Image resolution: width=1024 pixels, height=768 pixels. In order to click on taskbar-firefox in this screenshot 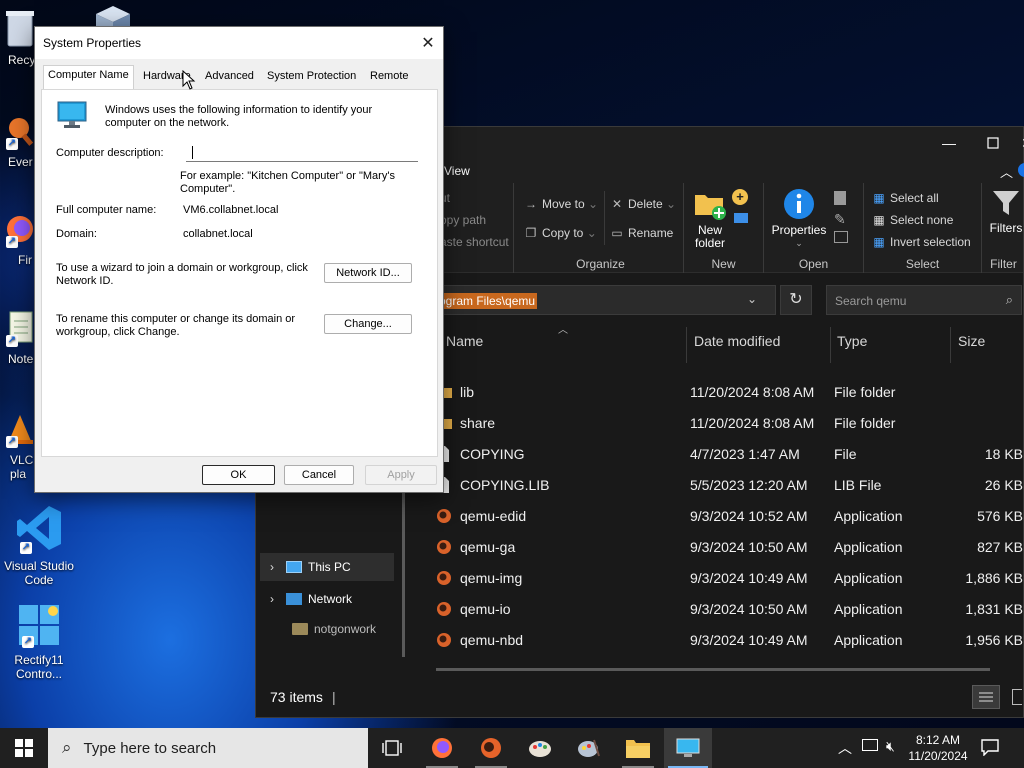, I will do `click(442, 748)`.